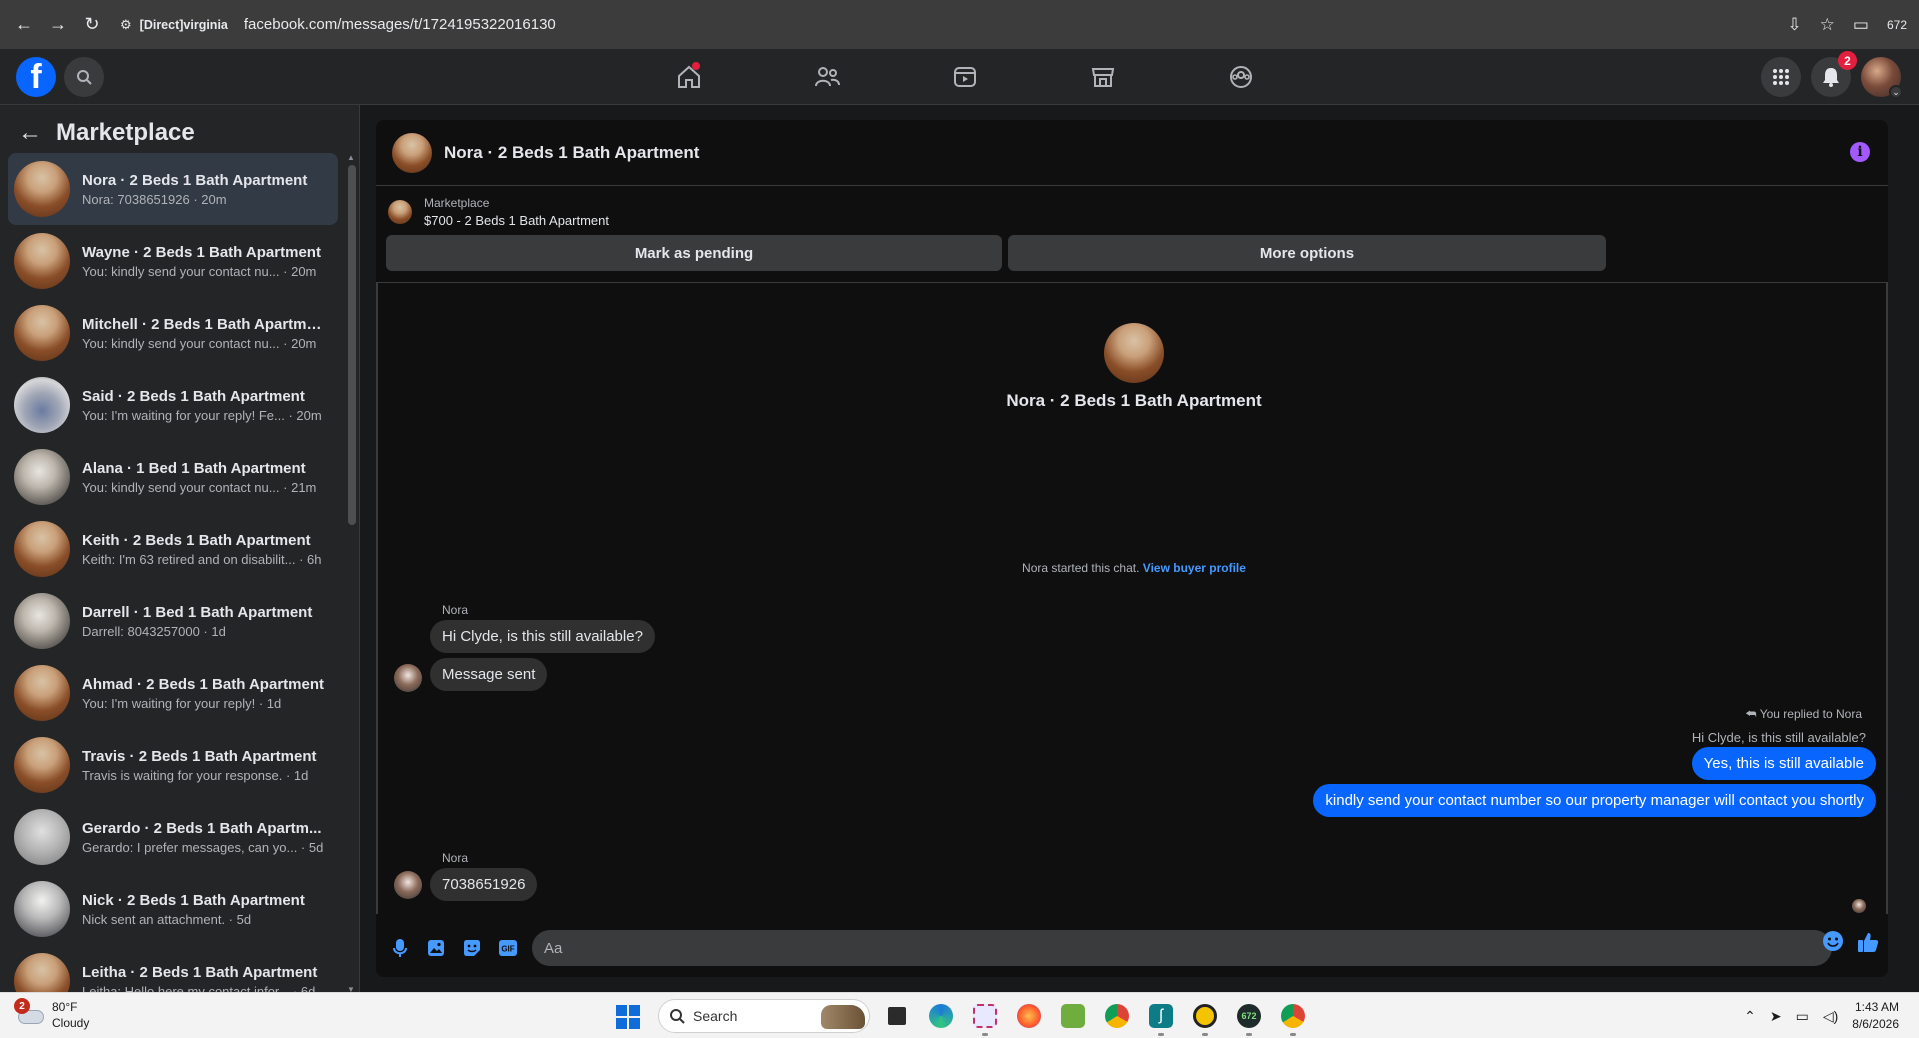 The height and width of the screenshot is (1038, 1919). Describe the element at coordinates (634, 1010) in the screenshot. I see `windows-logo-icon` at that location.